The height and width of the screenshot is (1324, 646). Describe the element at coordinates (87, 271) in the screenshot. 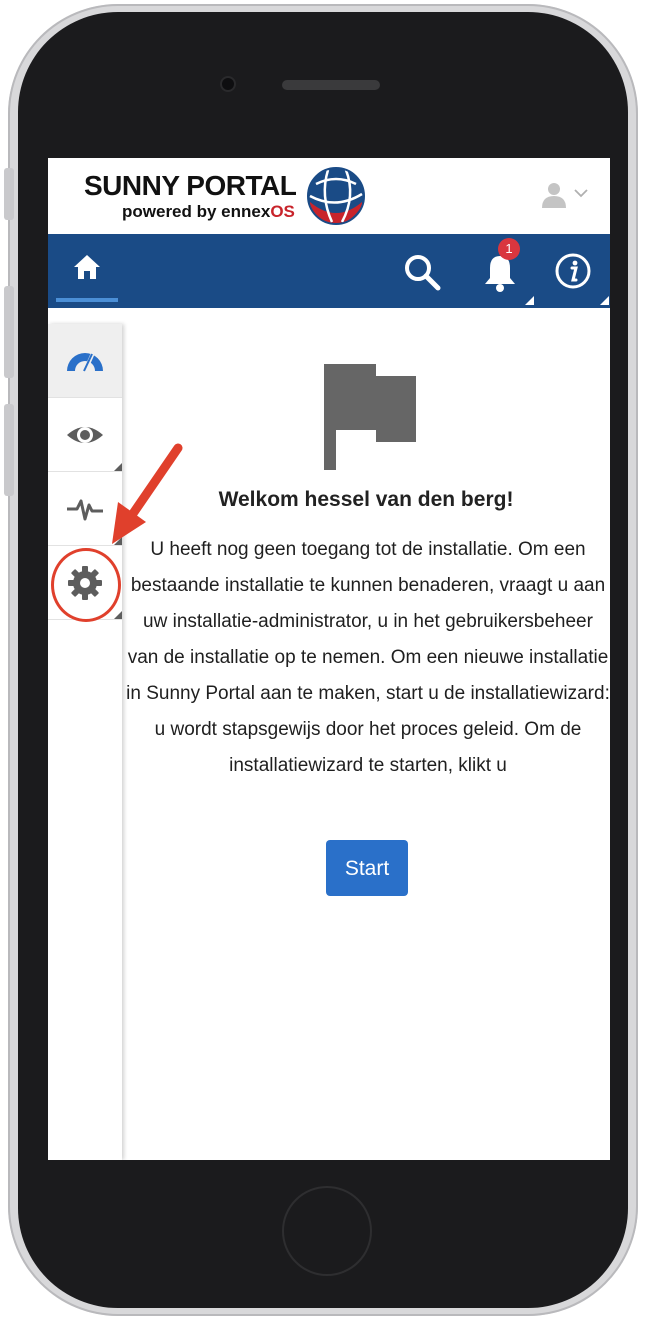

I see `home-icon` at that location.